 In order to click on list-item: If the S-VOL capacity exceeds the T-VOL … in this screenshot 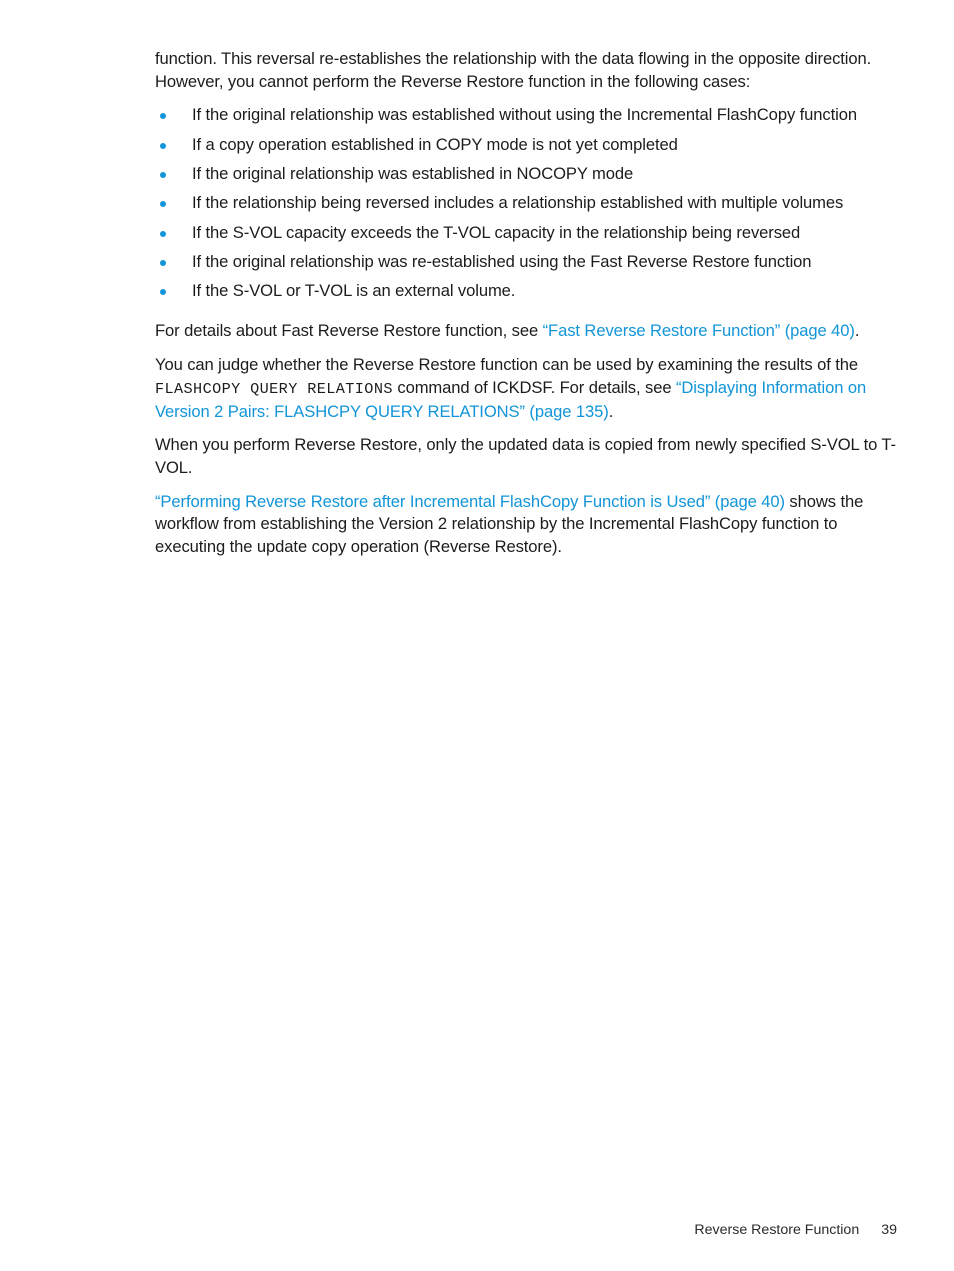, I will do `click(526, 233)`.